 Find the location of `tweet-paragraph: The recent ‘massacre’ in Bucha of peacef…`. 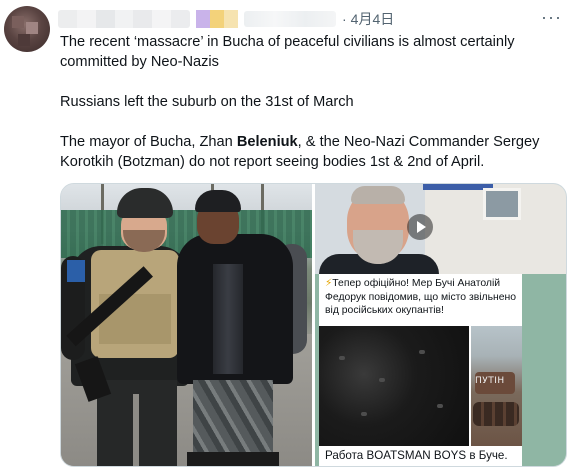

tweet-paragraph: The recent ‘massacre’ in Bucha of peacef… is located at coordinates (287, 52).